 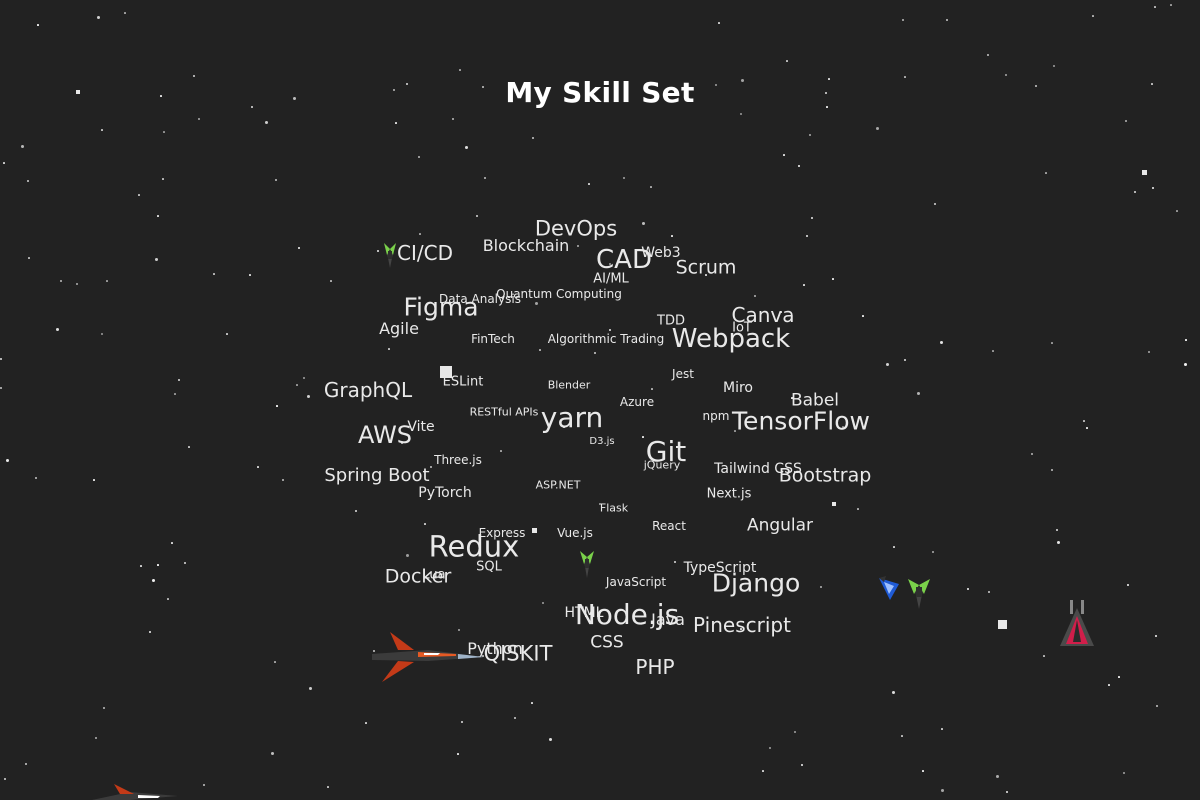 What do you see at coordinates (444, 493) in the screenshot?
I see `skill-pytorch: PyTorch` at bounding box center [444, 493].